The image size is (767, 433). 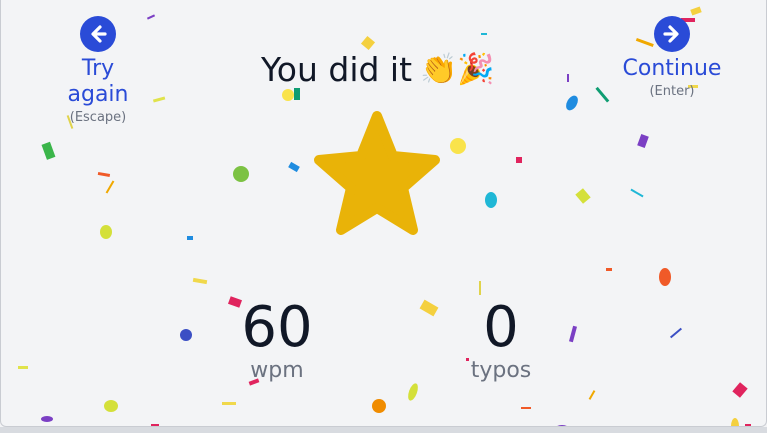 I want to click on celebration-emoji: 👏🎉, so click(x=457, y=69).